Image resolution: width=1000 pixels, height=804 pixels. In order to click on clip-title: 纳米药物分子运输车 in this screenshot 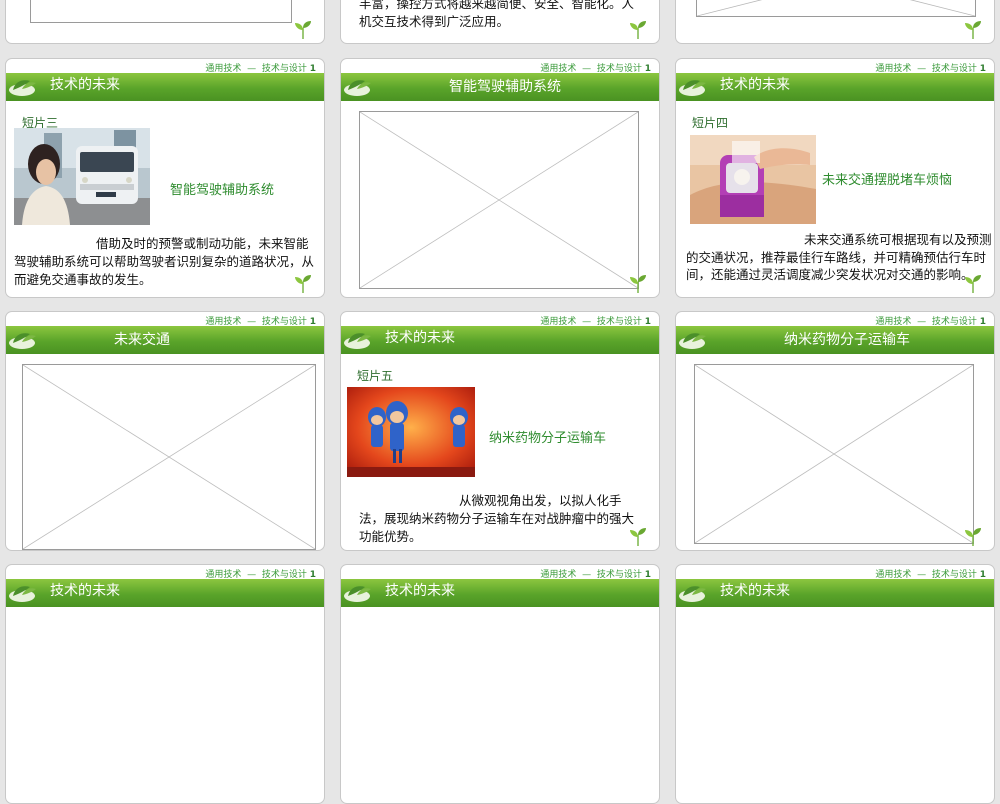, I will do `click(548, 438)`.